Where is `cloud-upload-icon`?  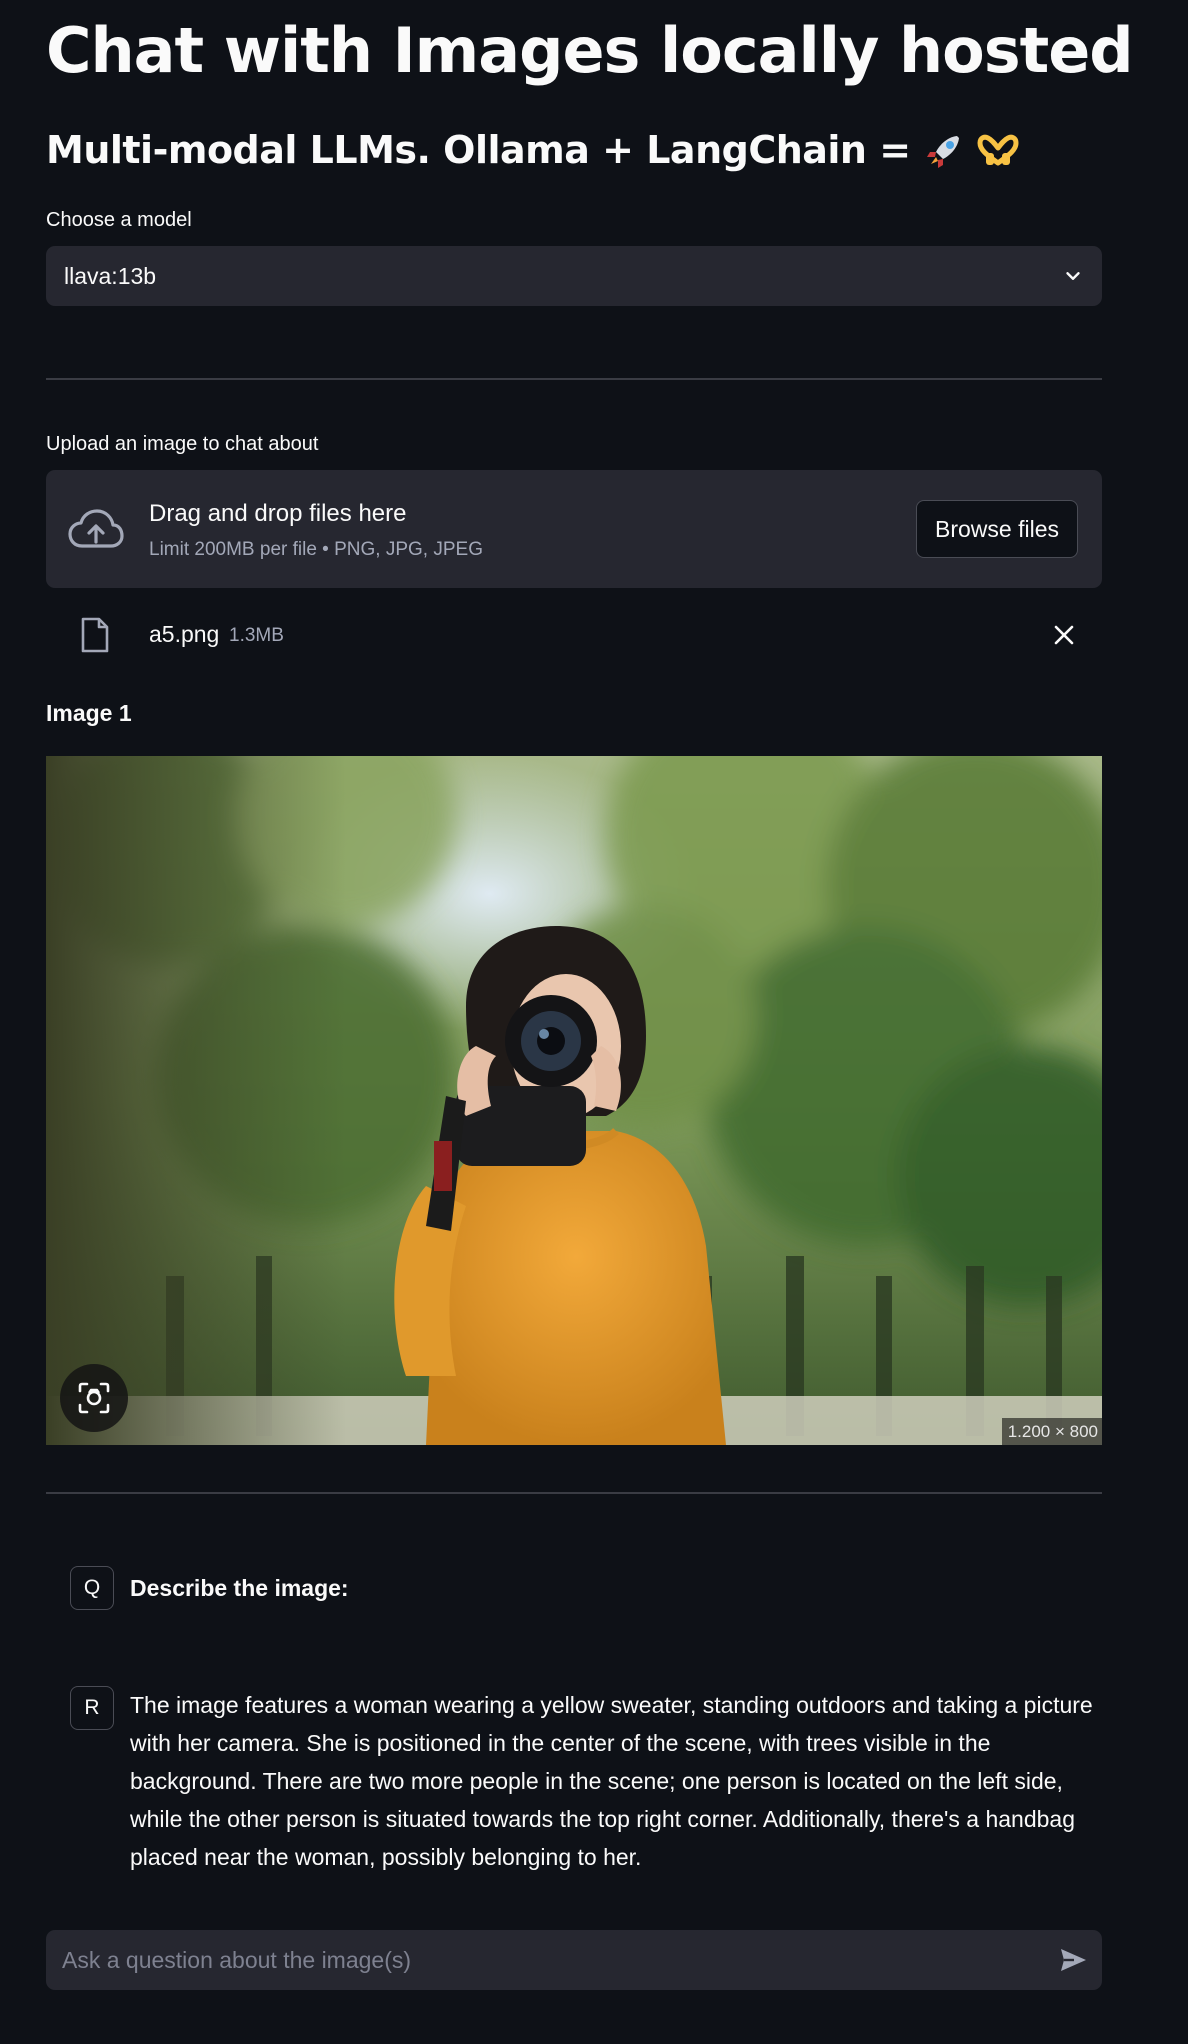 cloud-upload-icon is located at coordinates (96, 528).